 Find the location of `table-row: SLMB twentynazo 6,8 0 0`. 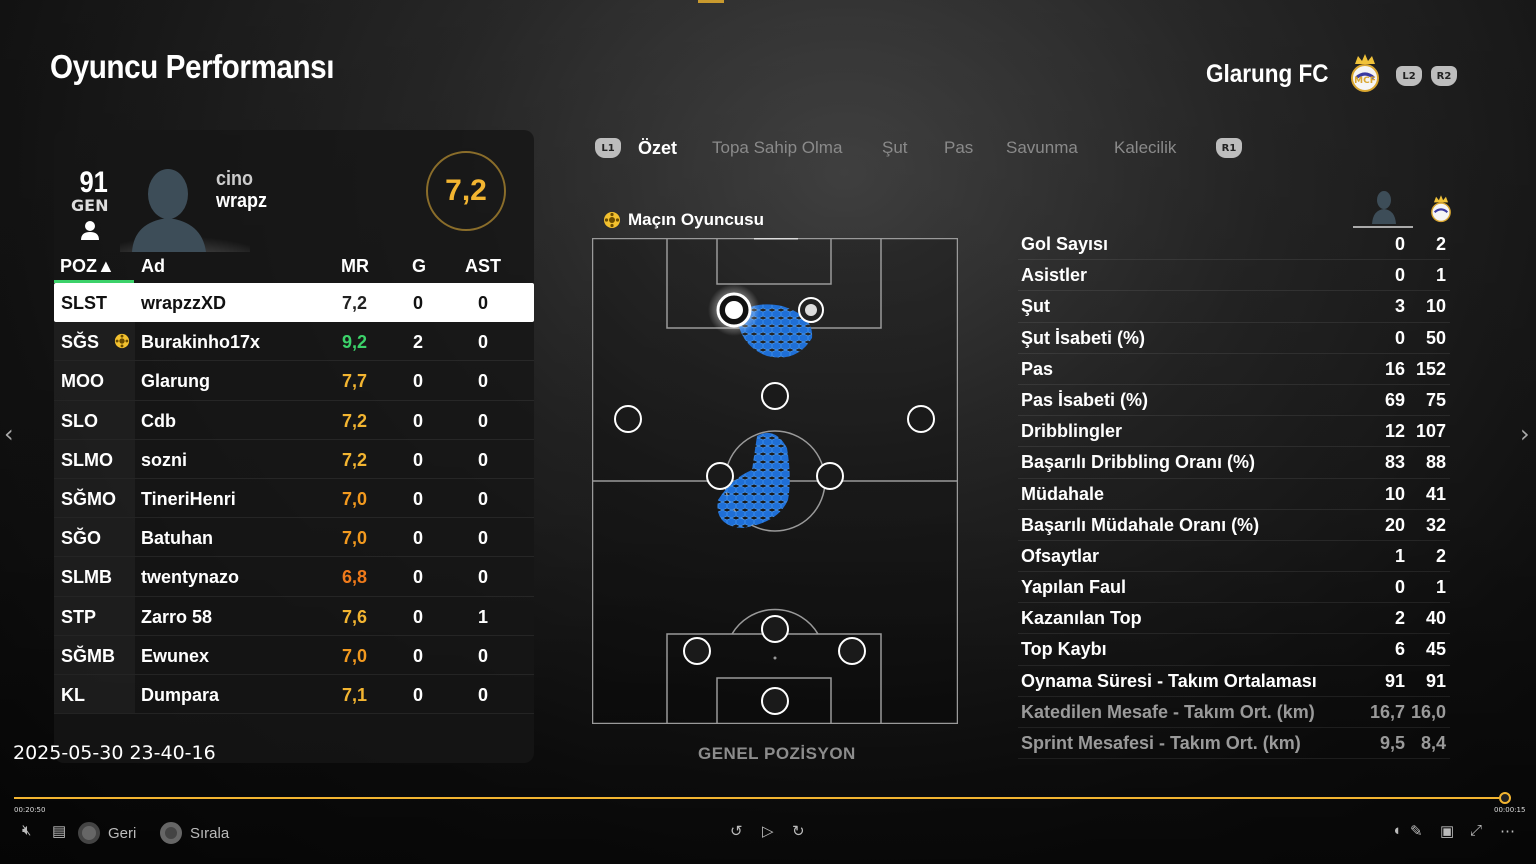

table-row: SLMB twentynazo 6,8 0 0 is located at coordinates (294, 577).